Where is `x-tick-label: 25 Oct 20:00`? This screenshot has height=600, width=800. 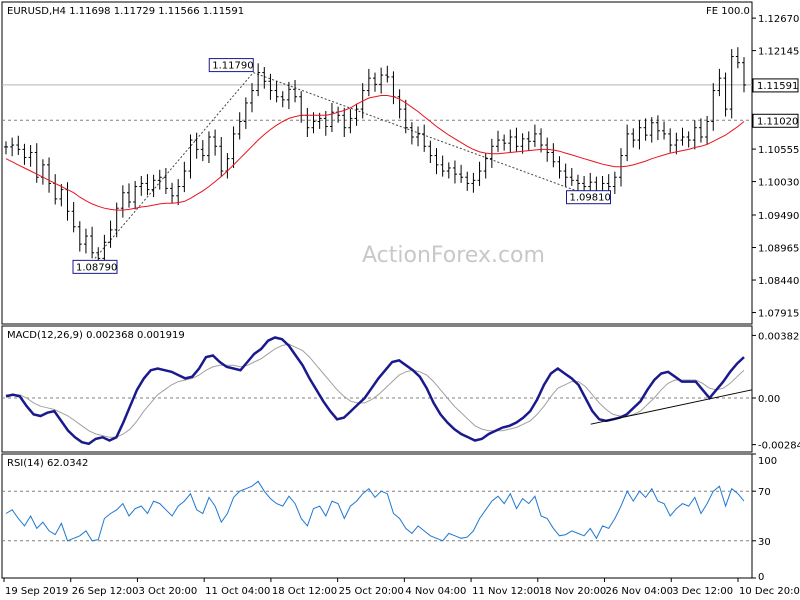
x-tick-label: 25 Oct 20:00 is located at coordinates (371, 591).